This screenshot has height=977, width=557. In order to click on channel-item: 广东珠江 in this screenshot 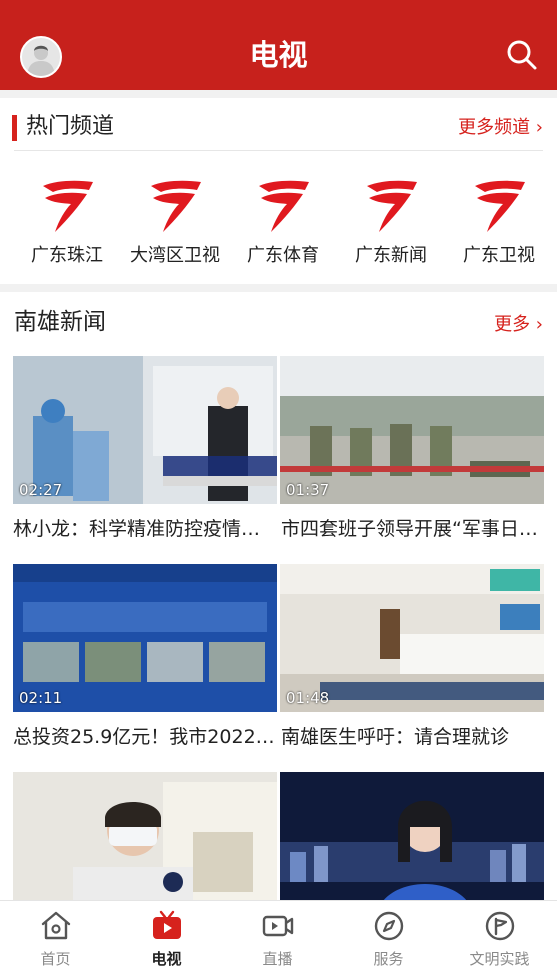, I will do `click(67, 222)`.